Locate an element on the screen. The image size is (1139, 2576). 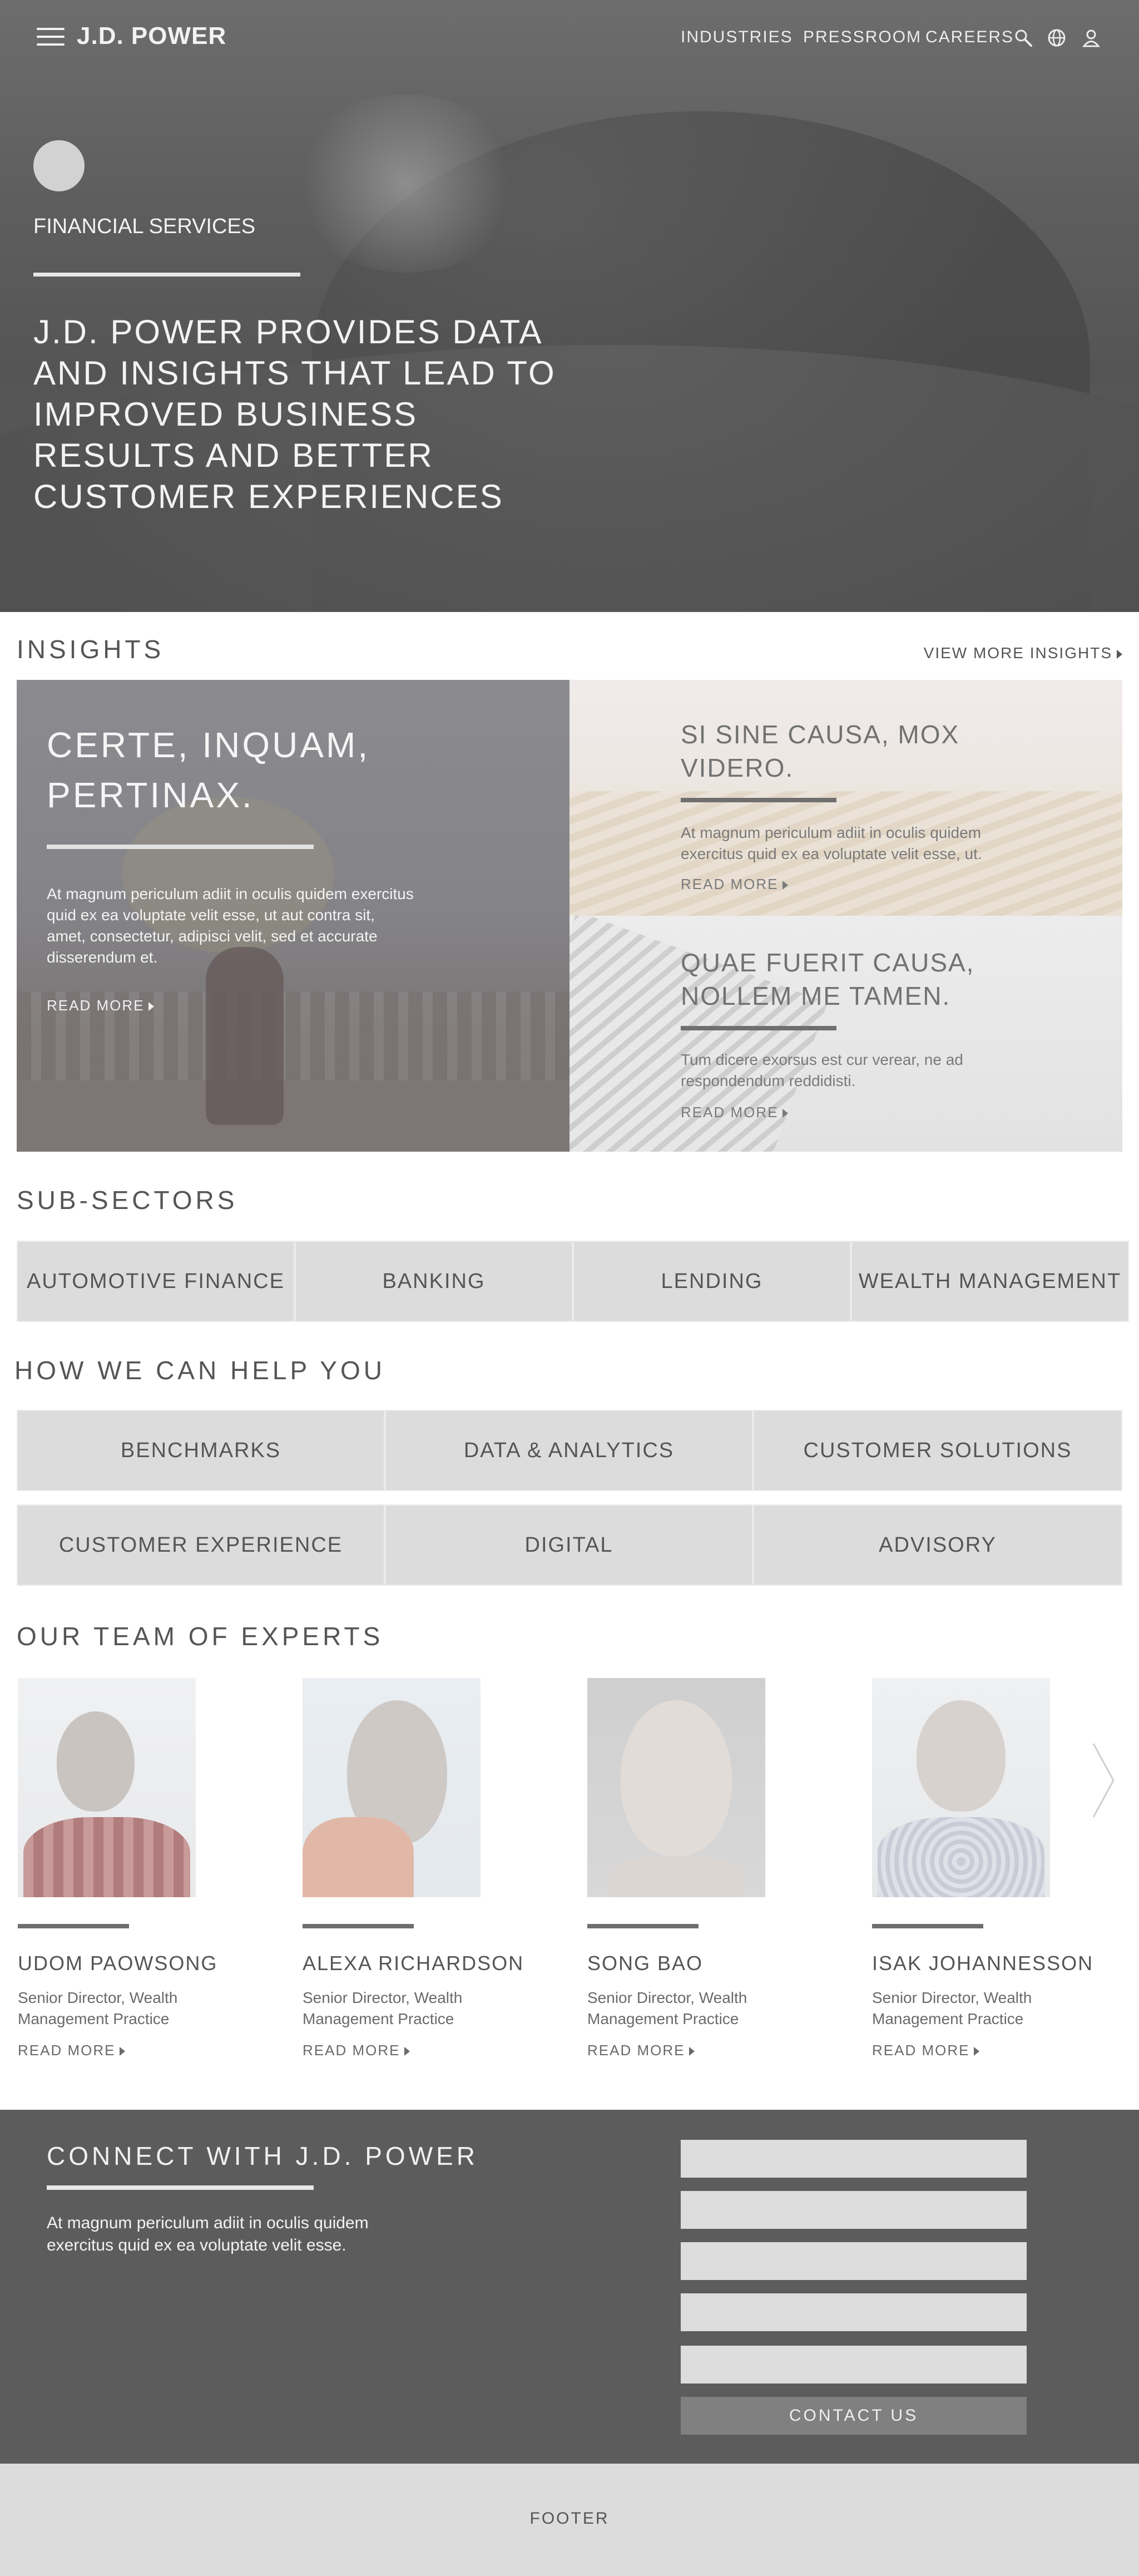
user-icon is located at coordinates (1091, 38).